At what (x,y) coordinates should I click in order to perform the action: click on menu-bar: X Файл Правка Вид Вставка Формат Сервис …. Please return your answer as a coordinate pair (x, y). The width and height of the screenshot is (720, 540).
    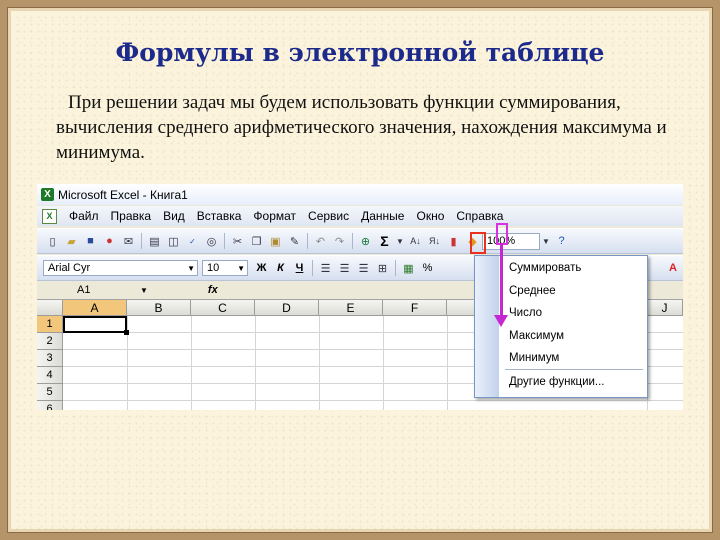
    Looking at the image, I should click on (360, 216).